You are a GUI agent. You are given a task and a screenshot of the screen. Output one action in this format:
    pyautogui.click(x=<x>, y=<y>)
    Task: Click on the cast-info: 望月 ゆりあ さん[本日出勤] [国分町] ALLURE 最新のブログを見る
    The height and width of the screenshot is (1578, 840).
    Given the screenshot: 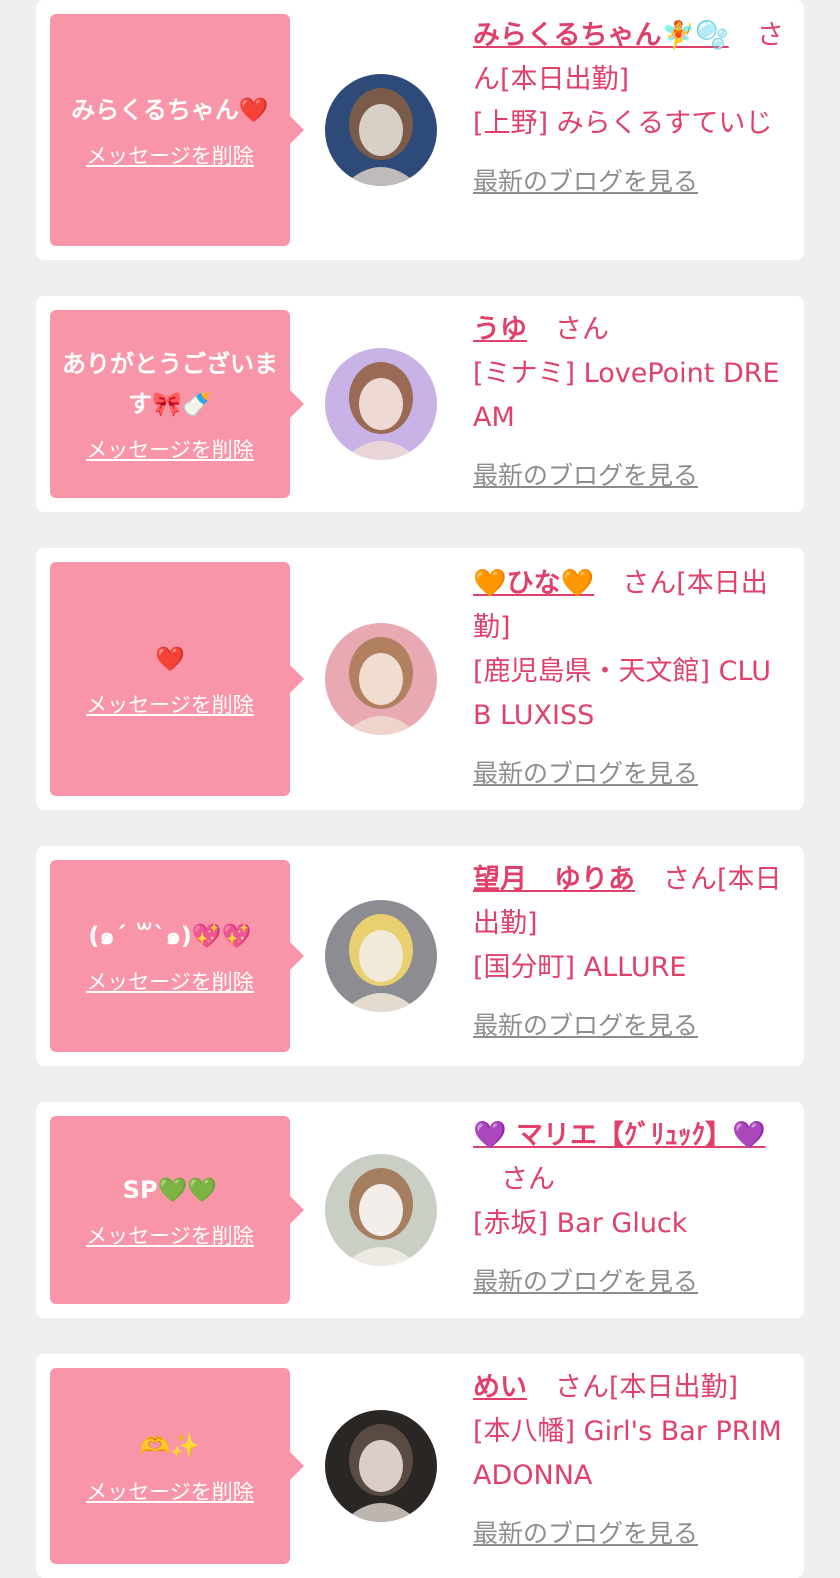 What is the action you would take?
    pyautogui.click(x=631, y=953)
    